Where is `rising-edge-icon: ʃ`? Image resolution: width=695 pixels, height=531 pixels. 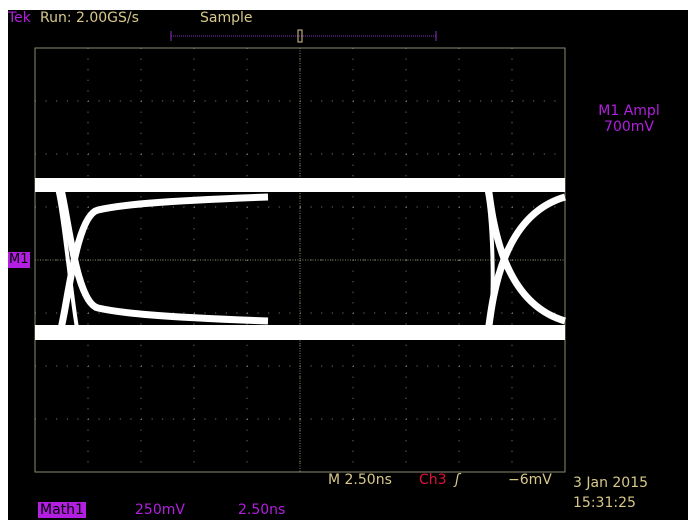 rising-edge-icon: ʃ is located at coordinates (457, 480).